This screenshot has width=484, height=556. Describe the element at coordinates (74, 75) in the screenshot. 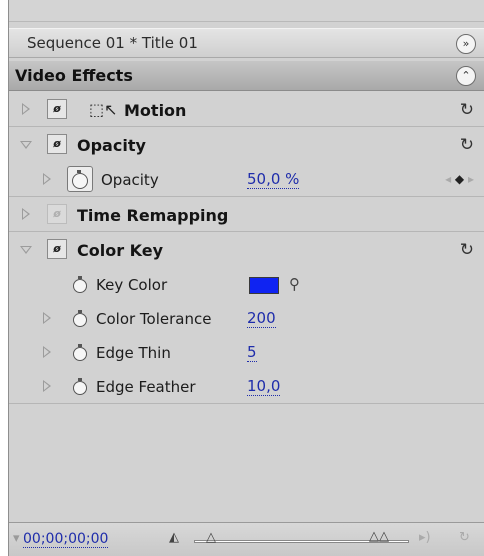

I see `video-effects-title: Video Effects` at that location.